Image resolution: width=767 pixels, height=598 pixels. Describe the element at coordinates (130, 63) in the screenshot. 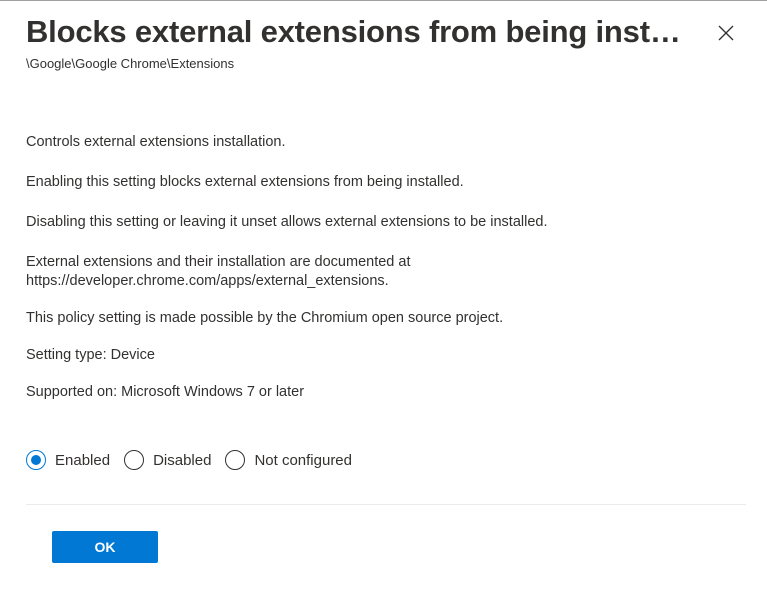

I see `dialog-path: \Google\Google Chrome\Extensions` at that location.